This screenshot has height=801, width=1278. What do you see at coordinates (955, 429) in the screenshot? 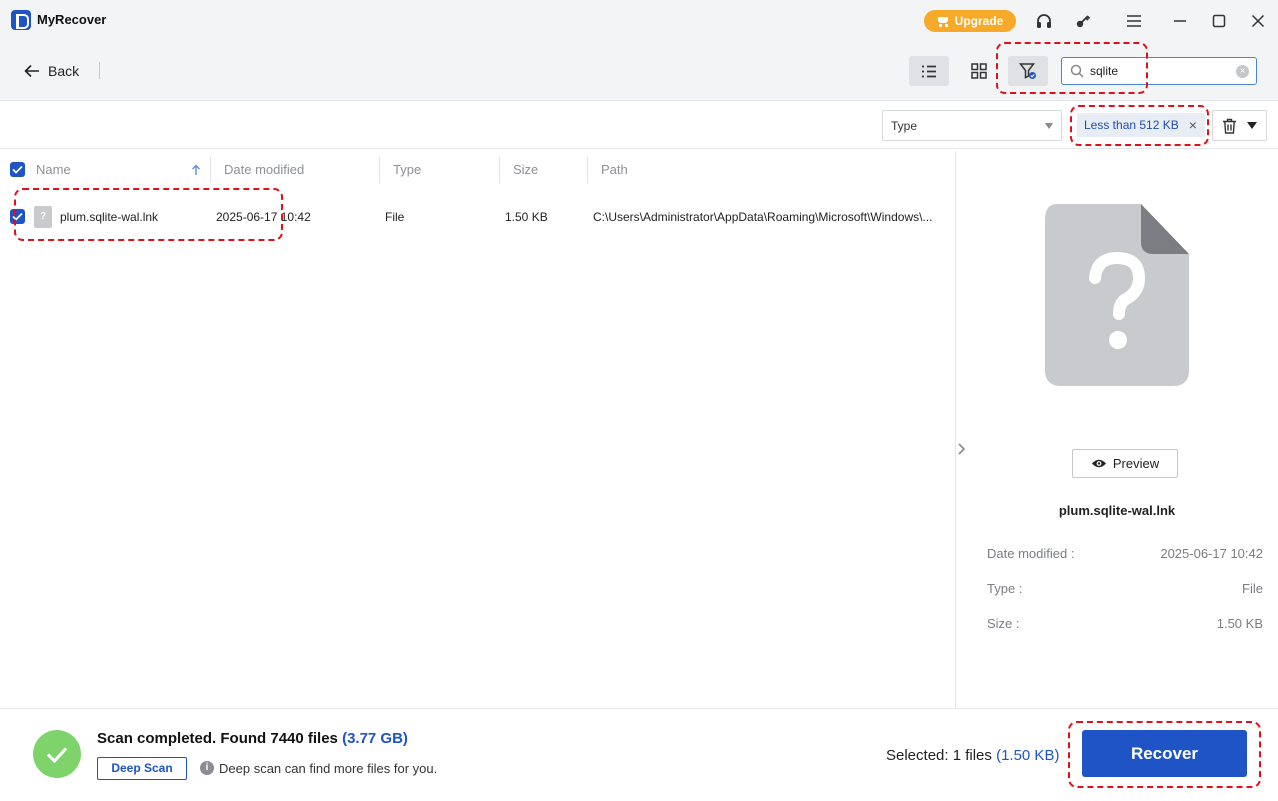
I see `panel-divider` at bounding box center [955, 429].